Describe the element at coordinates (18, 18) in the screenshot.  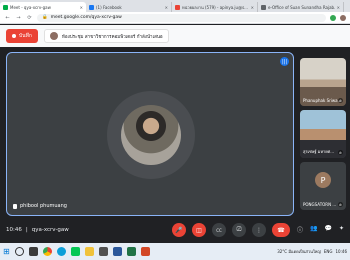
I see `forward-icon: →` at that location.